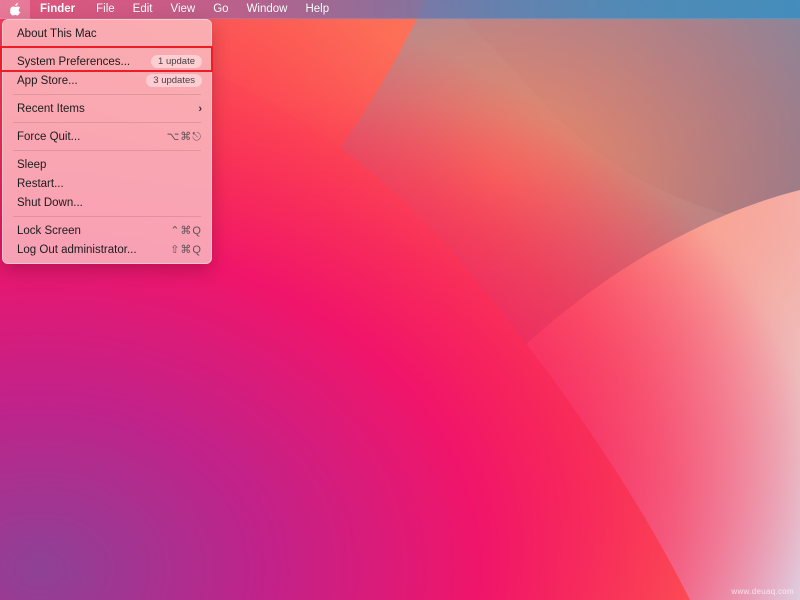  I want to click on apple-logo-icon, so click(15, 9).